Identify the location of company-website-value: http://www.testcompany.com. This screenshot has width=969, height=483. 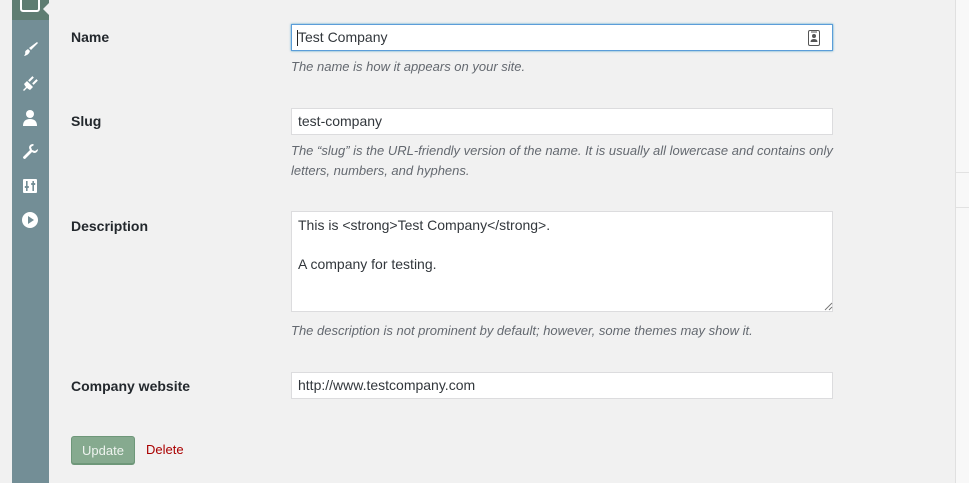
(387, 385).